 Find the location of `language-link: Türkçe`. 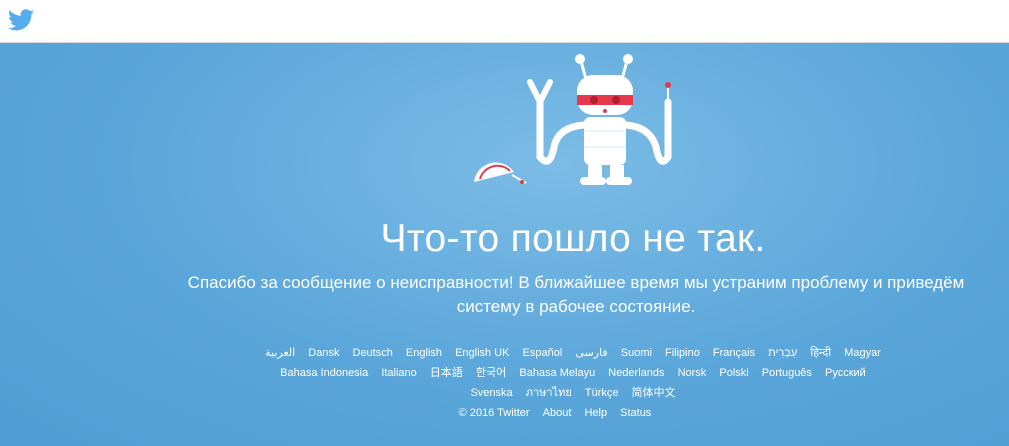

language-link: Türkçe is located at coordinates (602, 393).